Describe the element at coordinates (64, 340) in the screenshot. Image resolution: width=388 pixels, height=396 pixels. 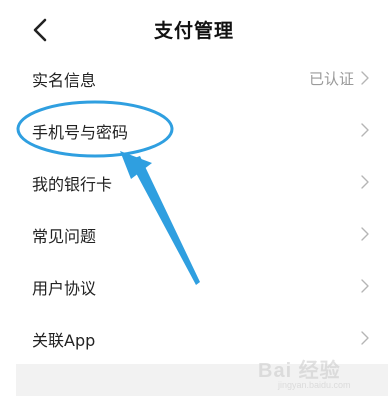
I see `menu-item-label: 关联App` at that location.